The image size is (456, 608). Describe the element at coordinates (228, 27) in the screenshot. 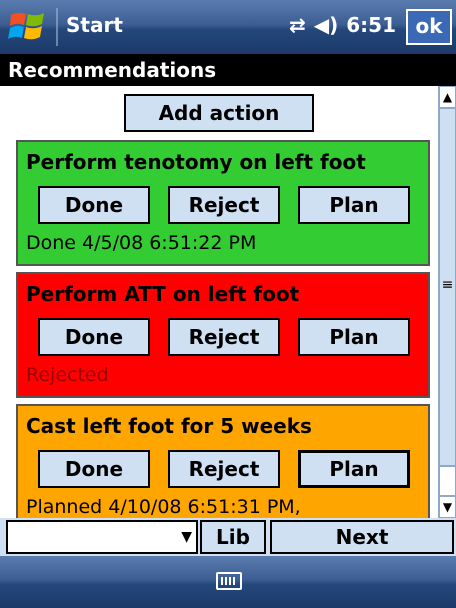

I see `taskbar: Start ⇄ ◀) 6:51 ok` at that location.